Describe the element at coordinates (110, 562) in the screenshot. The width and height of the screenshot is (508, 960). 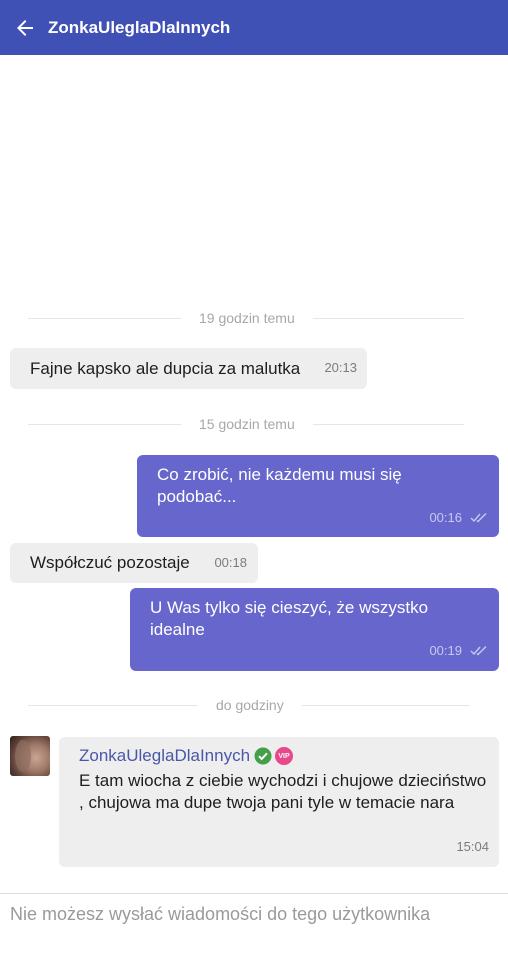
I see `message-text: Współczuć pozostaje` at that location.